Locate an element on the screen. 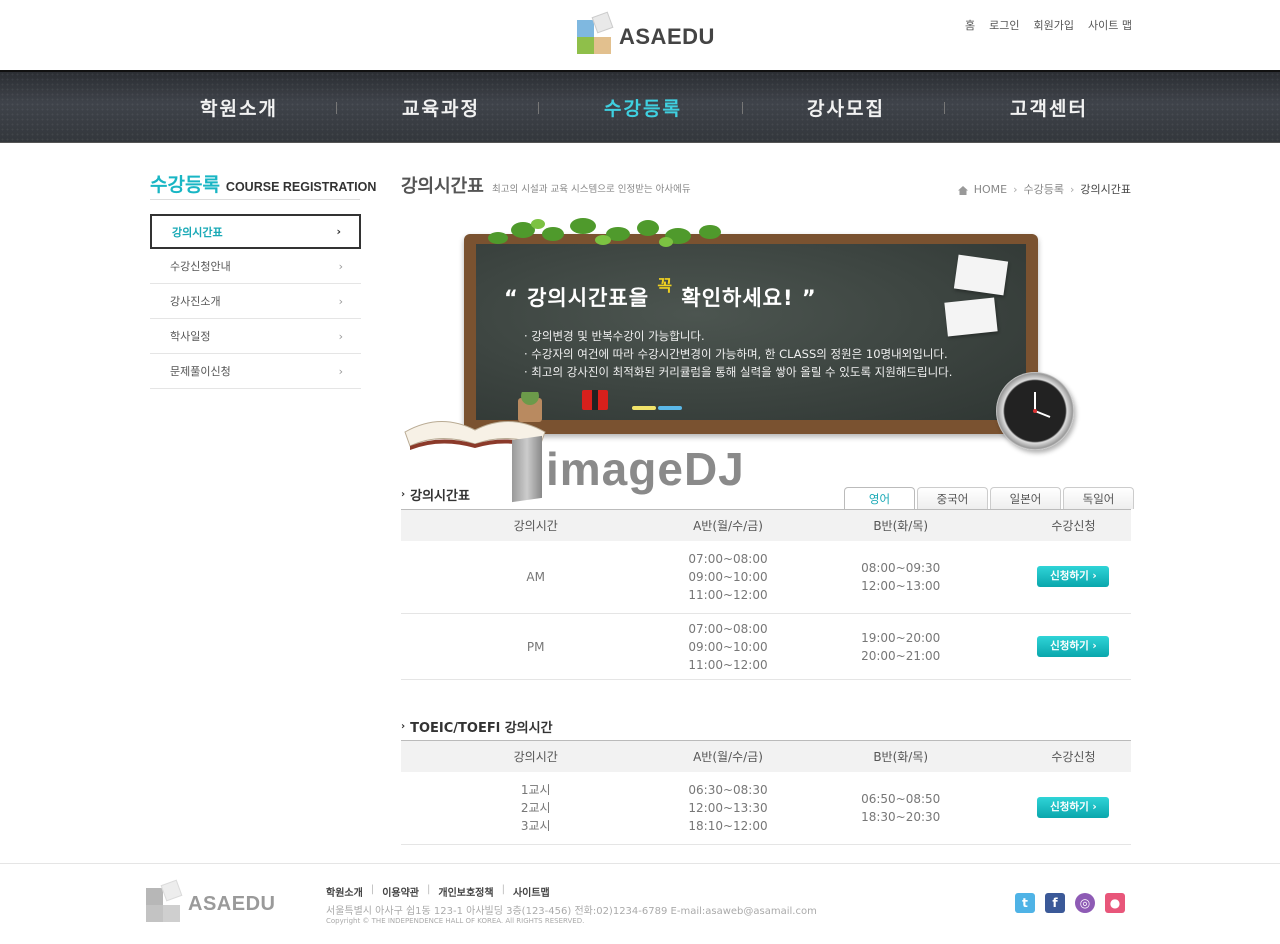 This screenshot has width=1280, height=944. footer-logo-text: ASAEDU is located at coordinates (232, 903).